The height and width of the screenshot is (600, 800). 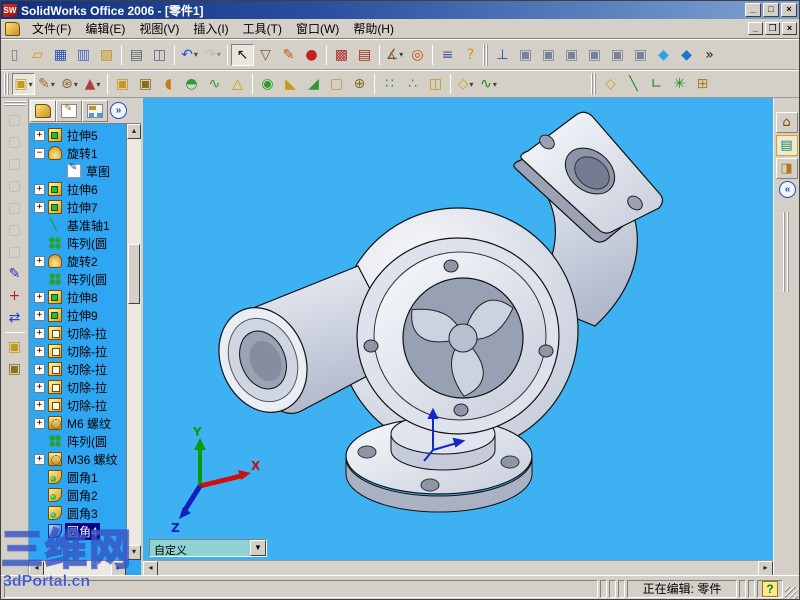 What do you see at coordinates (242, 54) in the screenshot?
I see `select-button: ↖` at bounding box center [242, 54].